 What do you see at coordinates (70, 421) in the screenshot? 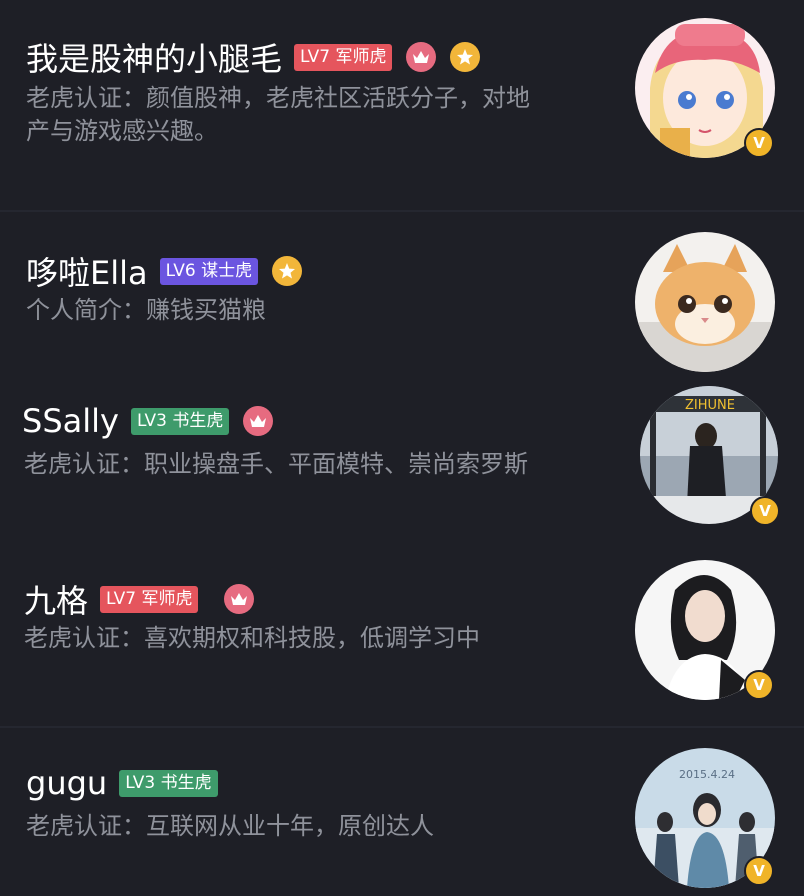
I see `user-name: SSally` at bounding box center [70, 421].